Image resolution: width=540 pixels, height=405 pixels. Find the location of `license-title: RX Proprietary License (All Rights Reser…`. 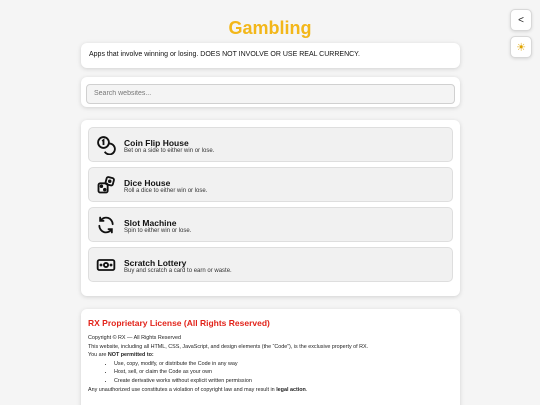

license-title: RX Proprietary License (All Rights Reser… is located at coordinates (179, 323).